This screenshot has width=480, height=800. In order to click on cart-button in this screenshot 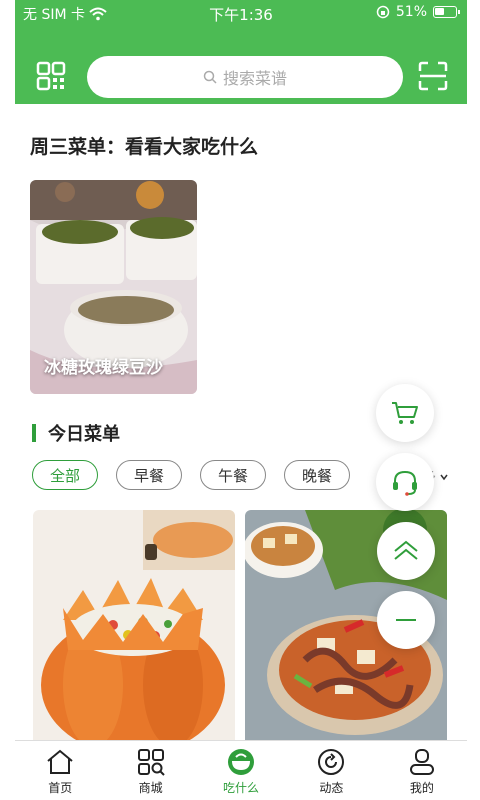, I will do `click(405, 413)`.